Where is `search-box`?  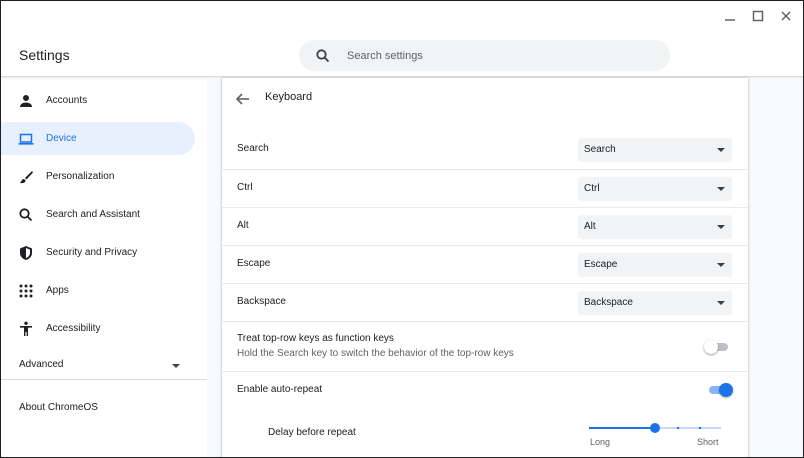 search-box is located at coordinates (484, 55).